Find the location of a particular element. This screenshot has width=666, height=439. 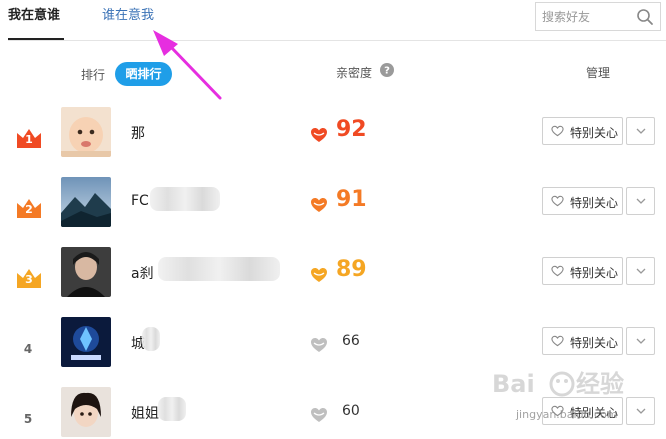

intimacy-column-header: 亲密度 is located at coordinates (354, 73).